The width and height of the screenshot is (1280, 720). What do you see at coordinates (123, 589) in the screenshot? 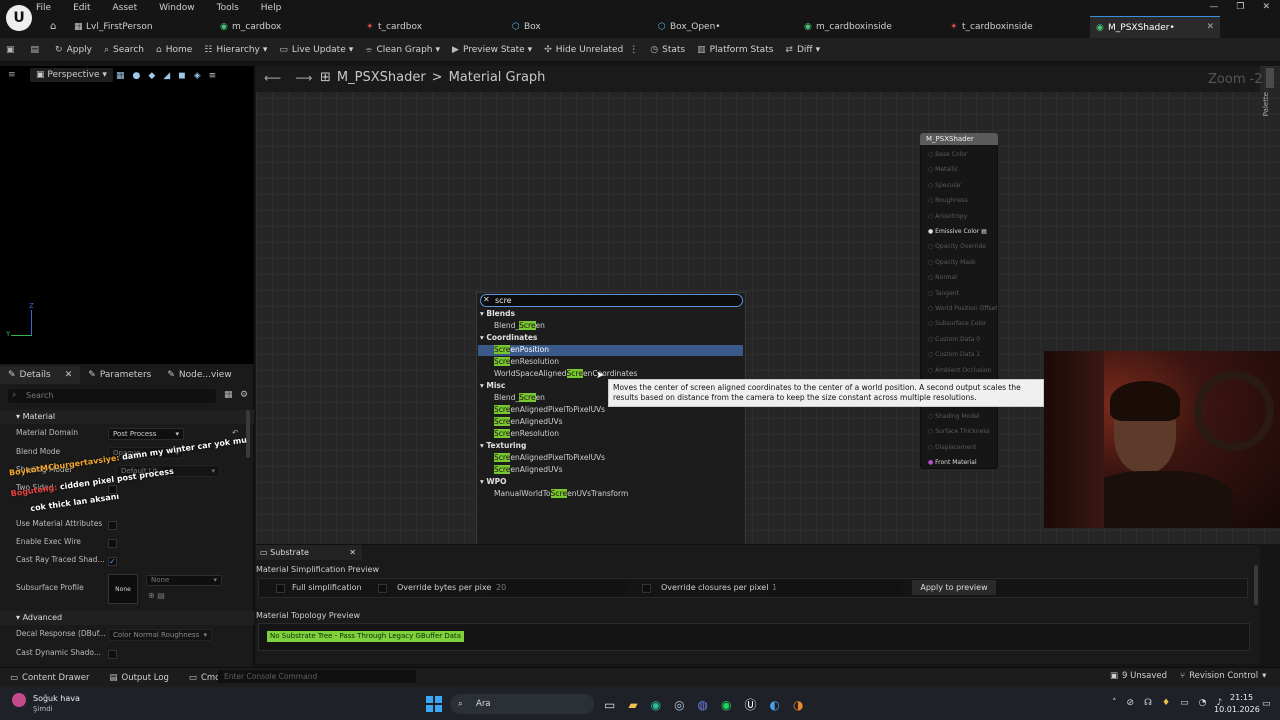
I see `subsurface-thumbnail: None` at bounding box center [123, 589].